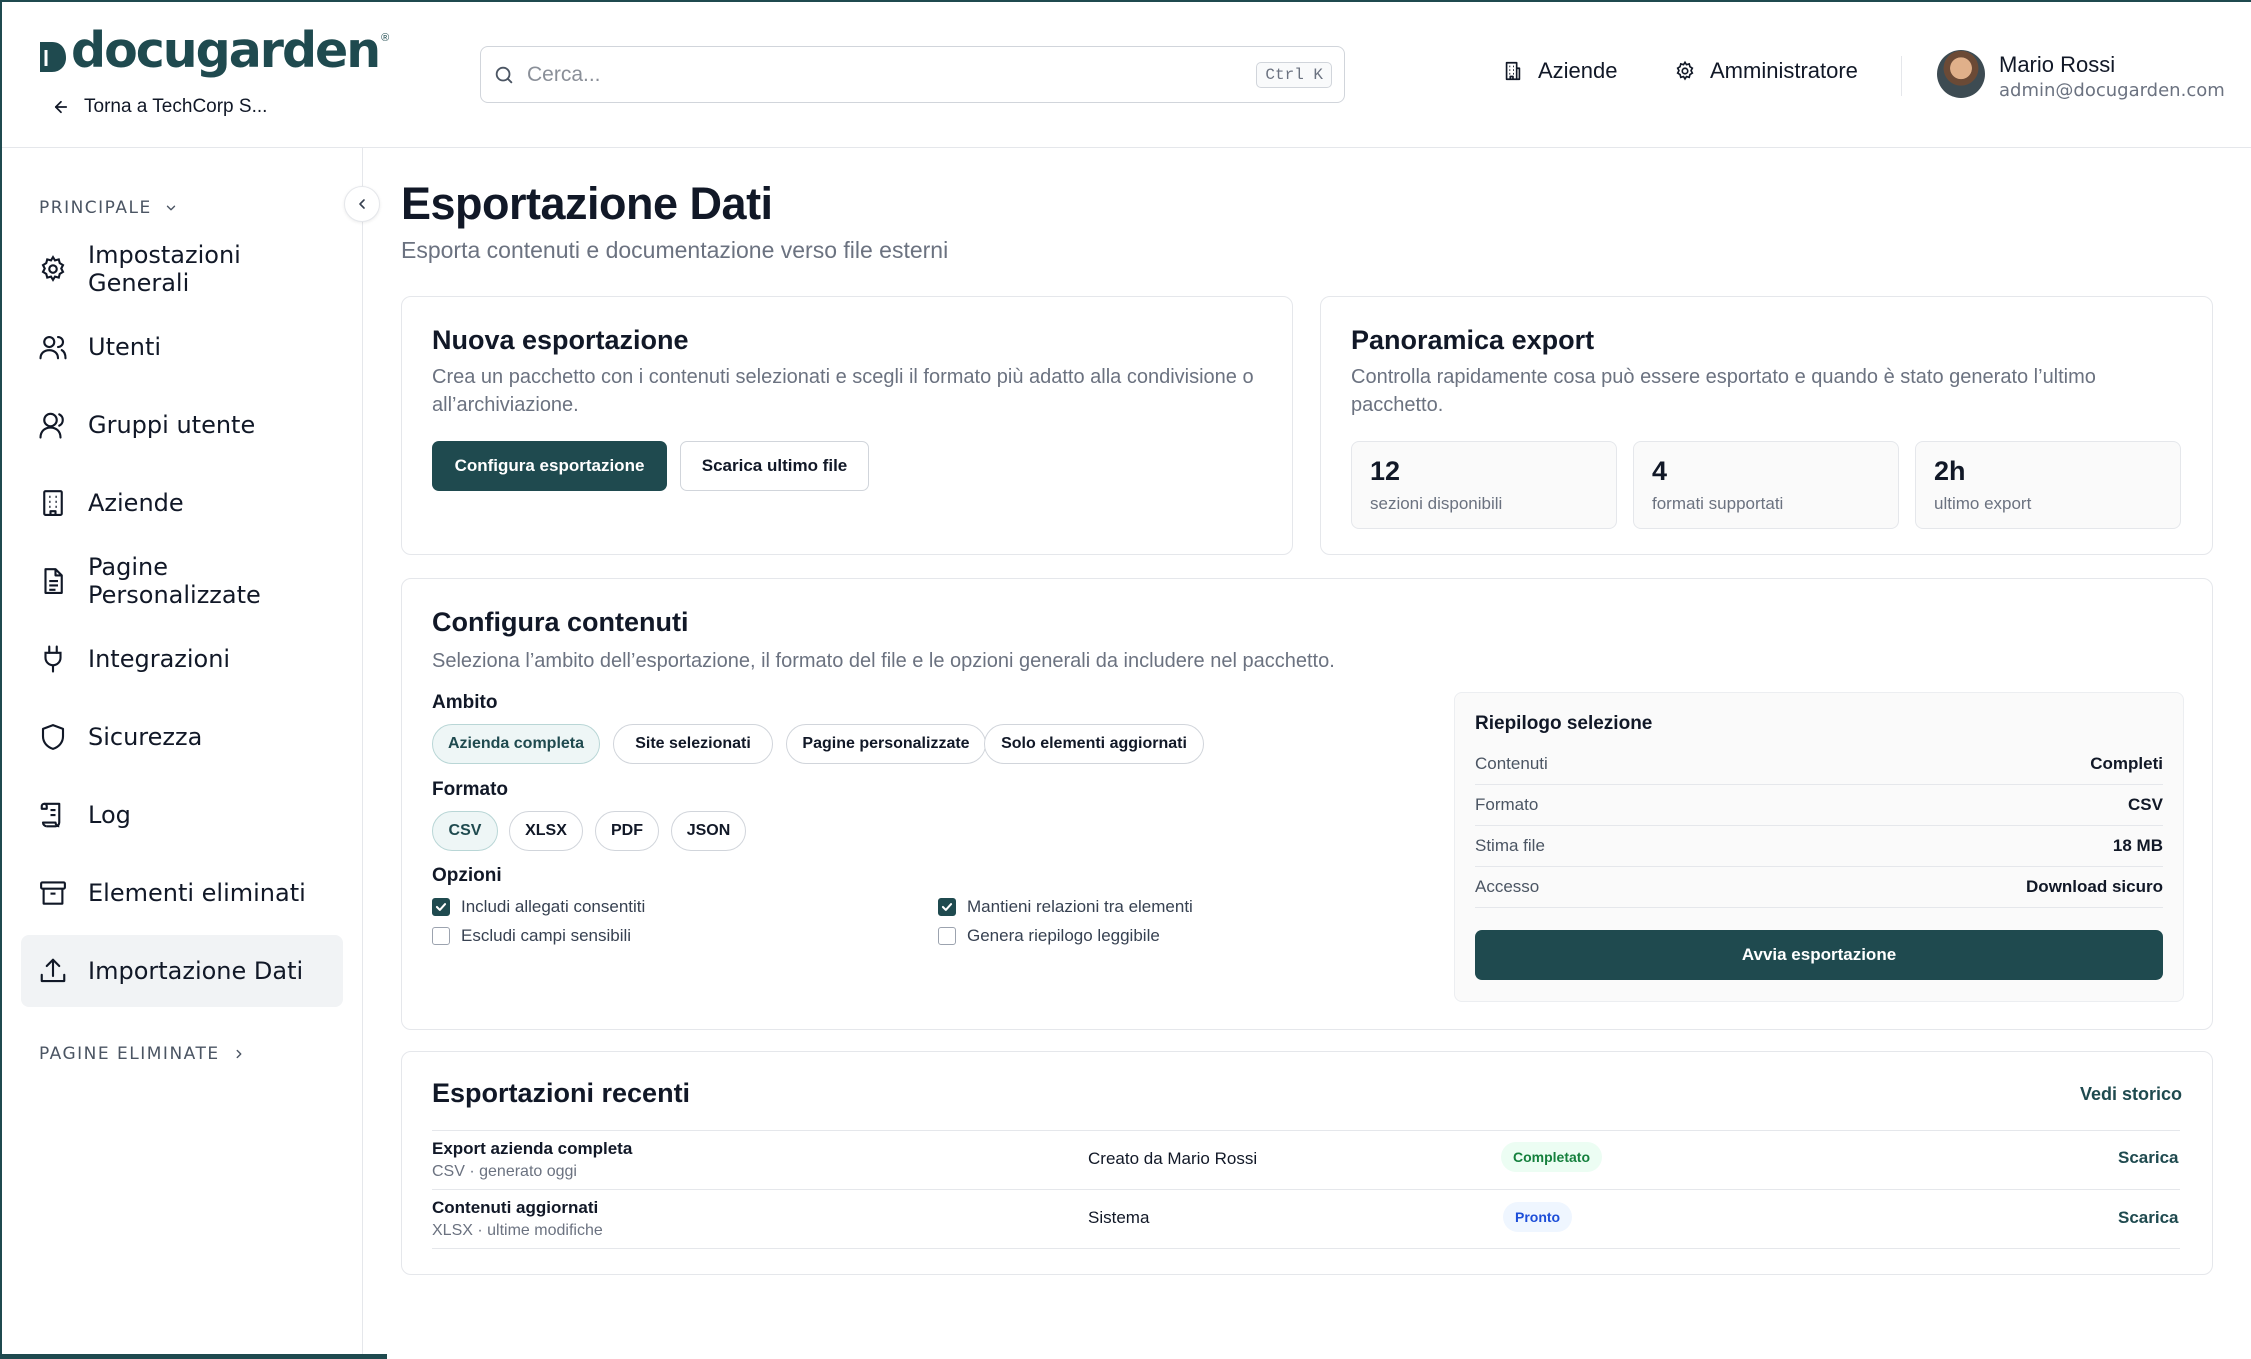  I want to click on summary-row-access: Accesso Download sicuro, so click(1819, 887).